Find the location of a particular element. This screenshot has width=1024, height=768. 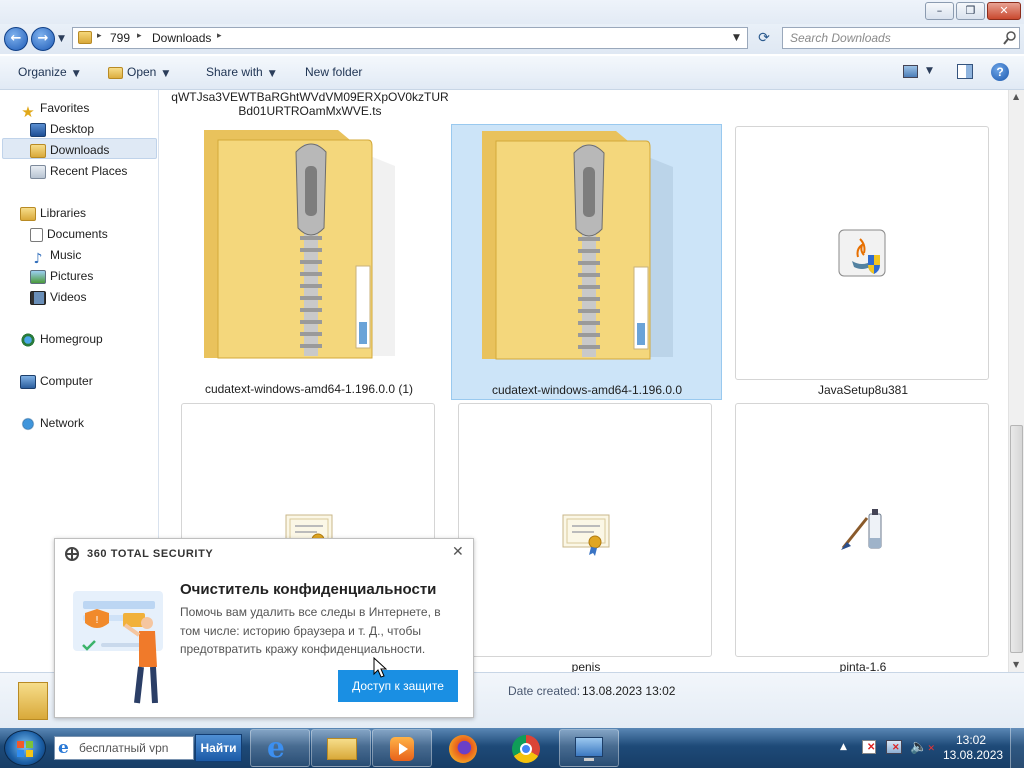

file-name: cudatext-windows-amd64-1.196.0.0 (1) is located at coordinates (309, 389).